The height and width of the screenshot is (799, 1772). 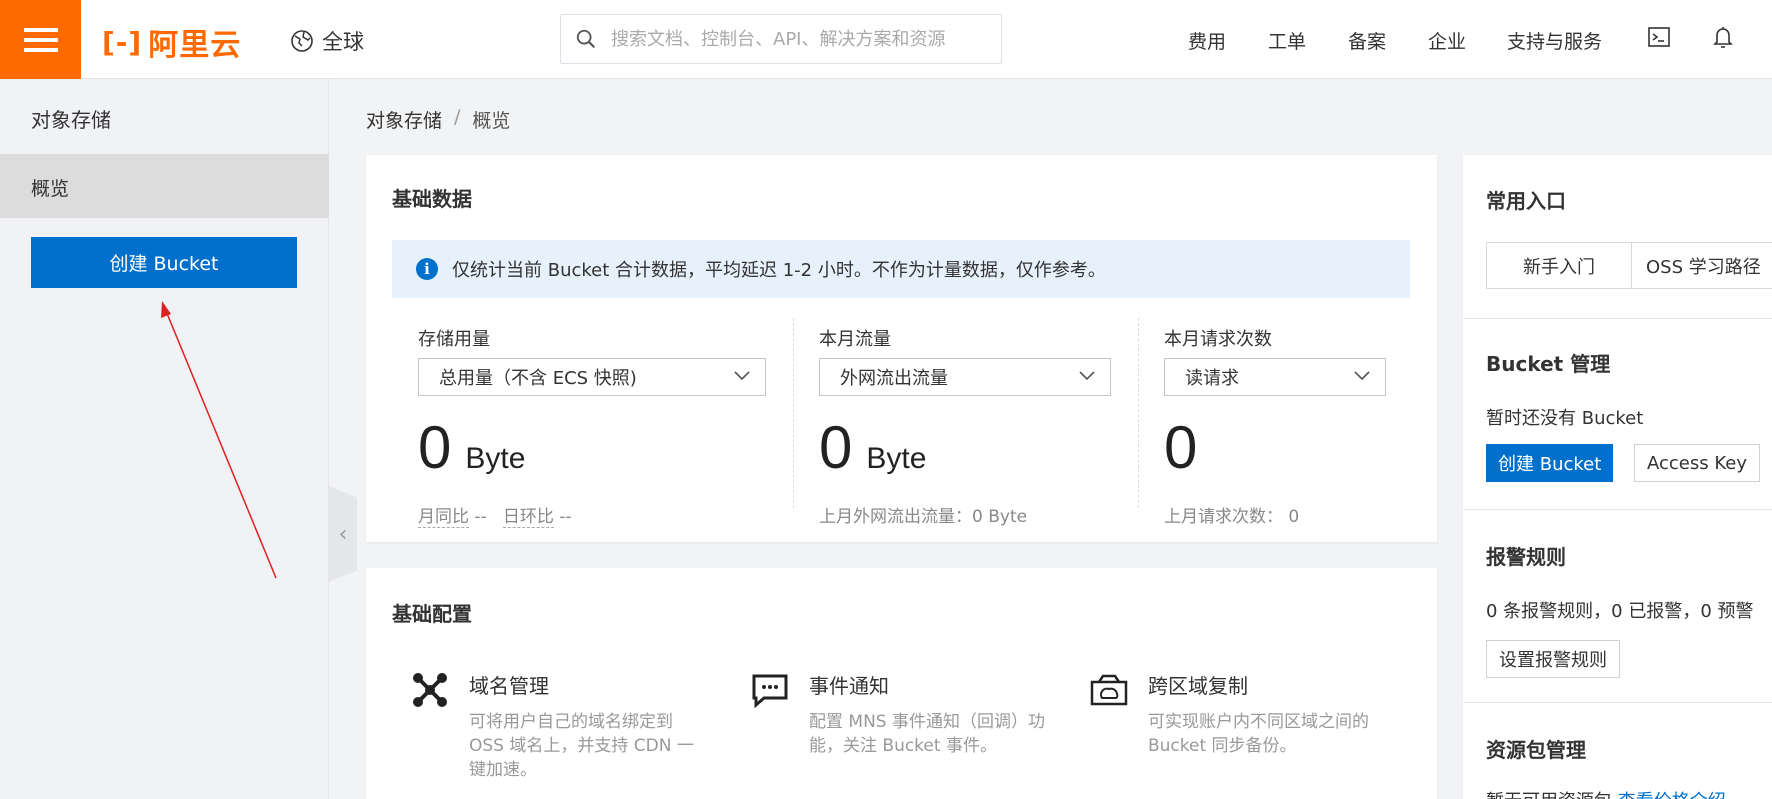 What do you see at coordinates (565, 517) in the screenshot?
I see `storage-mom-value: --` at bounding box center [565, 517].